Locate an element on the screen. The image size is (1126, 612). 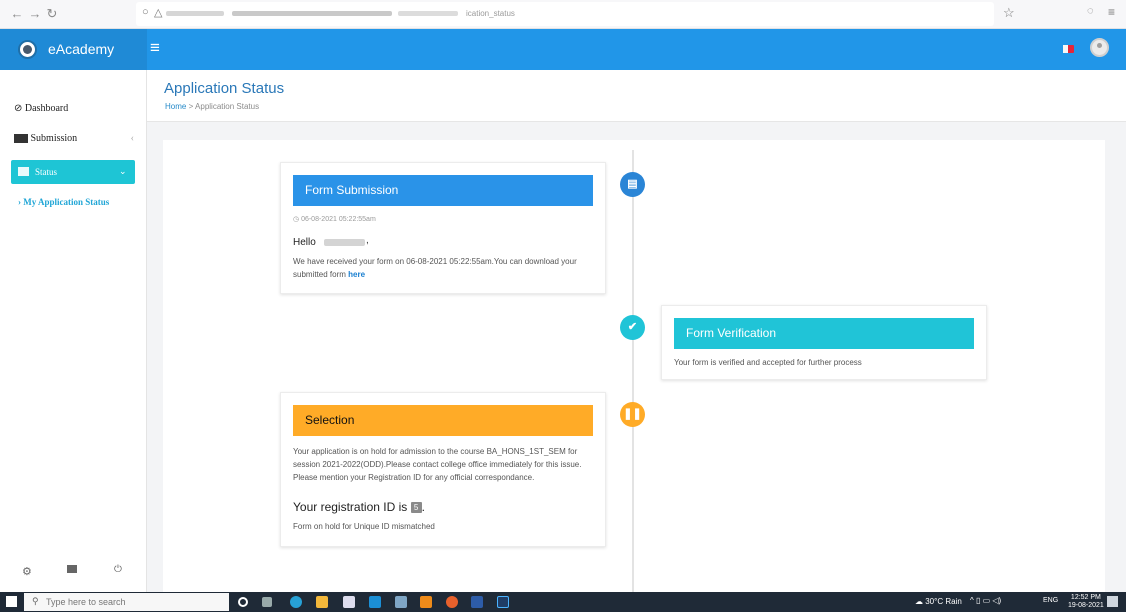
lock-icon: △ is located at coordinates (158, 13).